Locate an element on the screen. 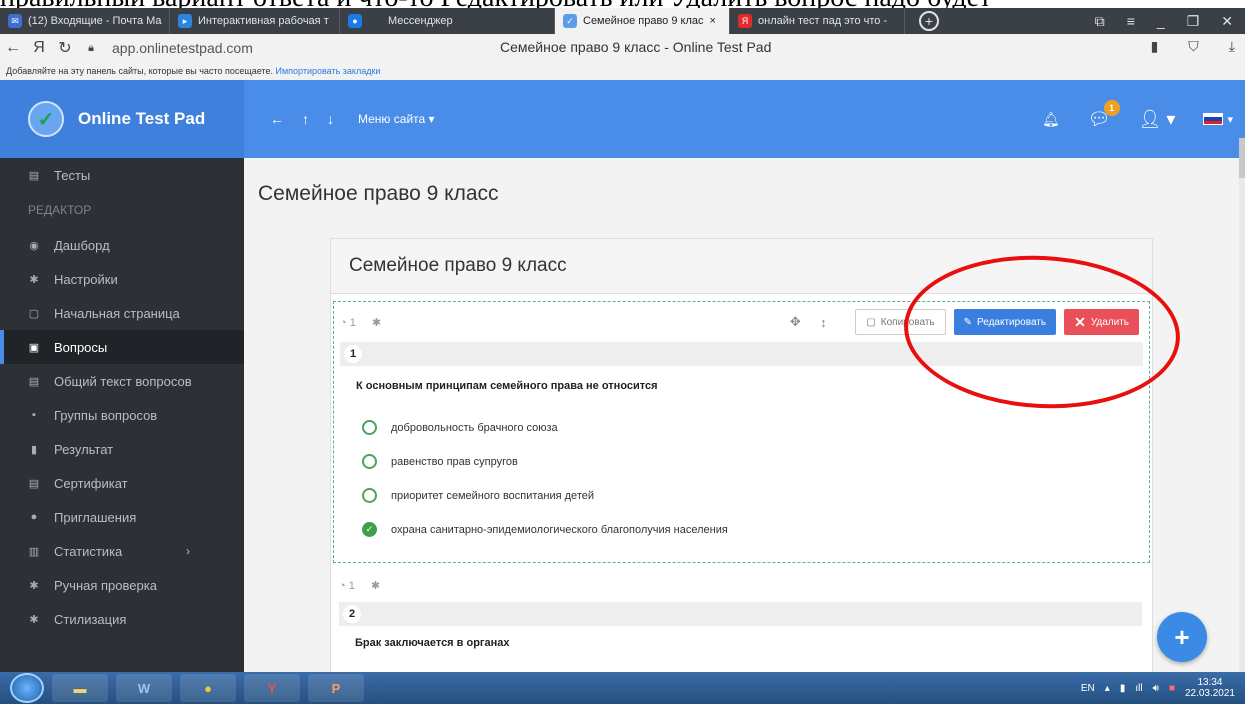 The image size is (1245, 704). score-pie-icon: ◔ 1 is located at coordinates (347, 585).